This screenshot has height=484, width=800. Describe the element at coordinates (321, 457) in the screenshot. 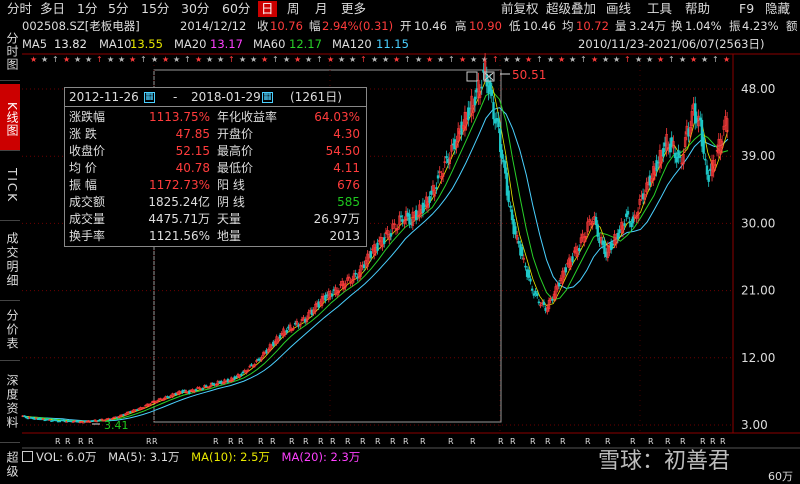

I see `vol-ma20: MA(20): 2.3万` at that location.